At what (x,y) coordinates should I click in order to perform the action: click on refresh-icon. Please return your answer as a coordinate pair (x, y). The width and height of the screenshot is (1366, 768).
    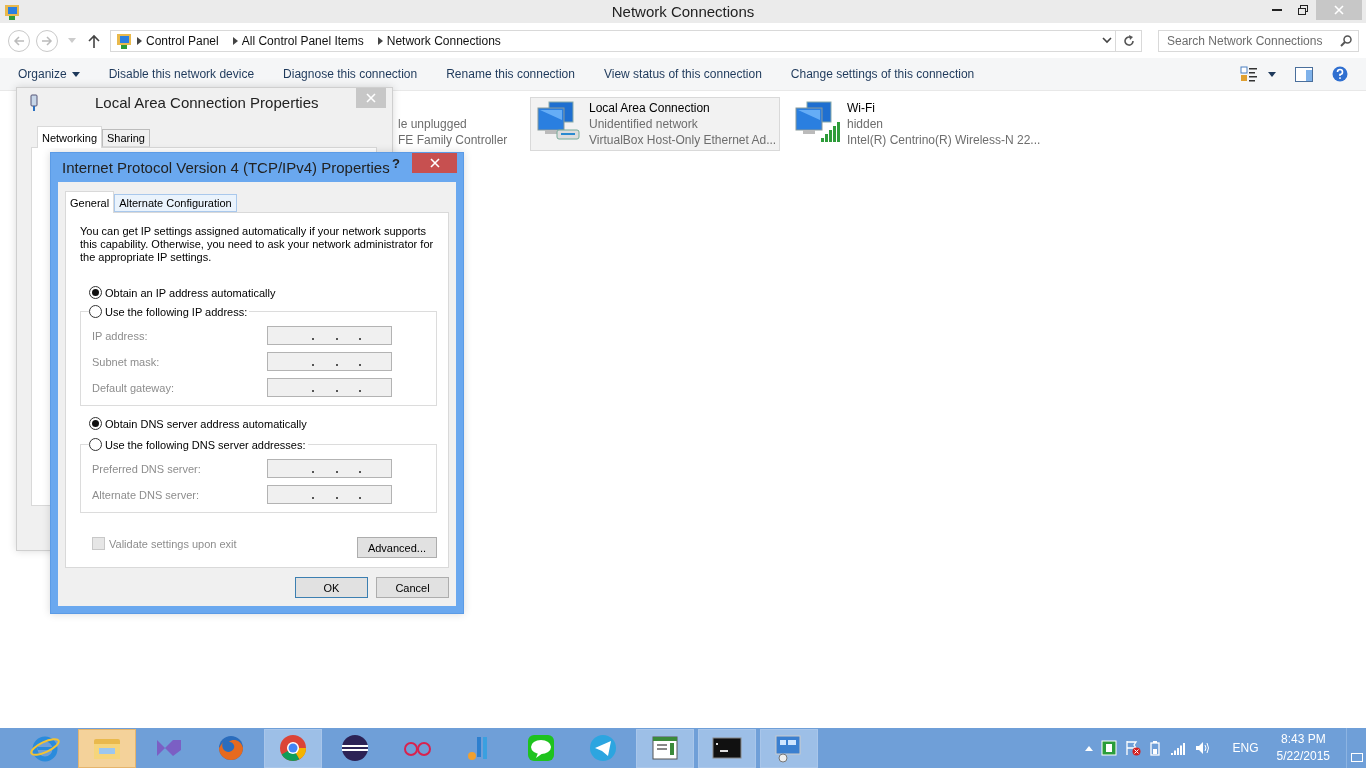
    Looking at the image, I should click on (1128, 40).